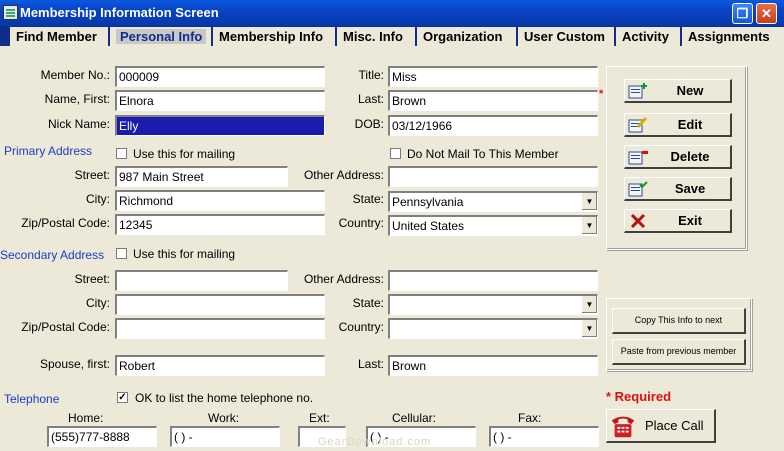  Describe the element at coordinates (493, 176) in the screenshot. I see `primary-other-address-field` at that location.